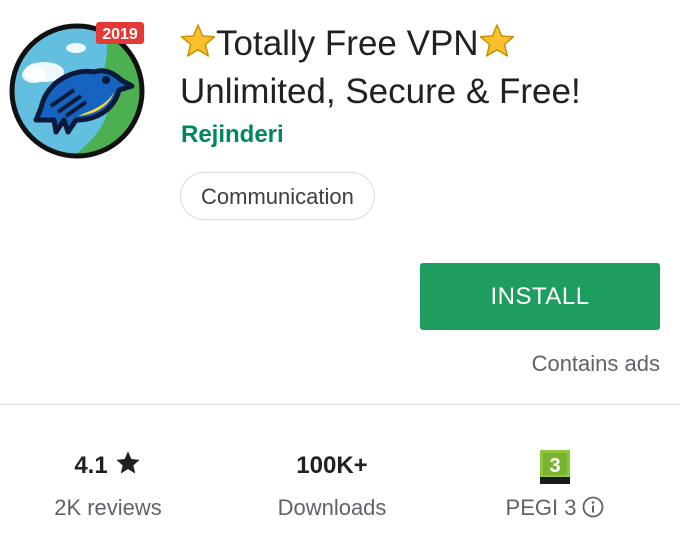 This screenshot has width=680, height=555. Describe the element at coordinates (340, 404) in the screenshot. I see `divider` at that location.